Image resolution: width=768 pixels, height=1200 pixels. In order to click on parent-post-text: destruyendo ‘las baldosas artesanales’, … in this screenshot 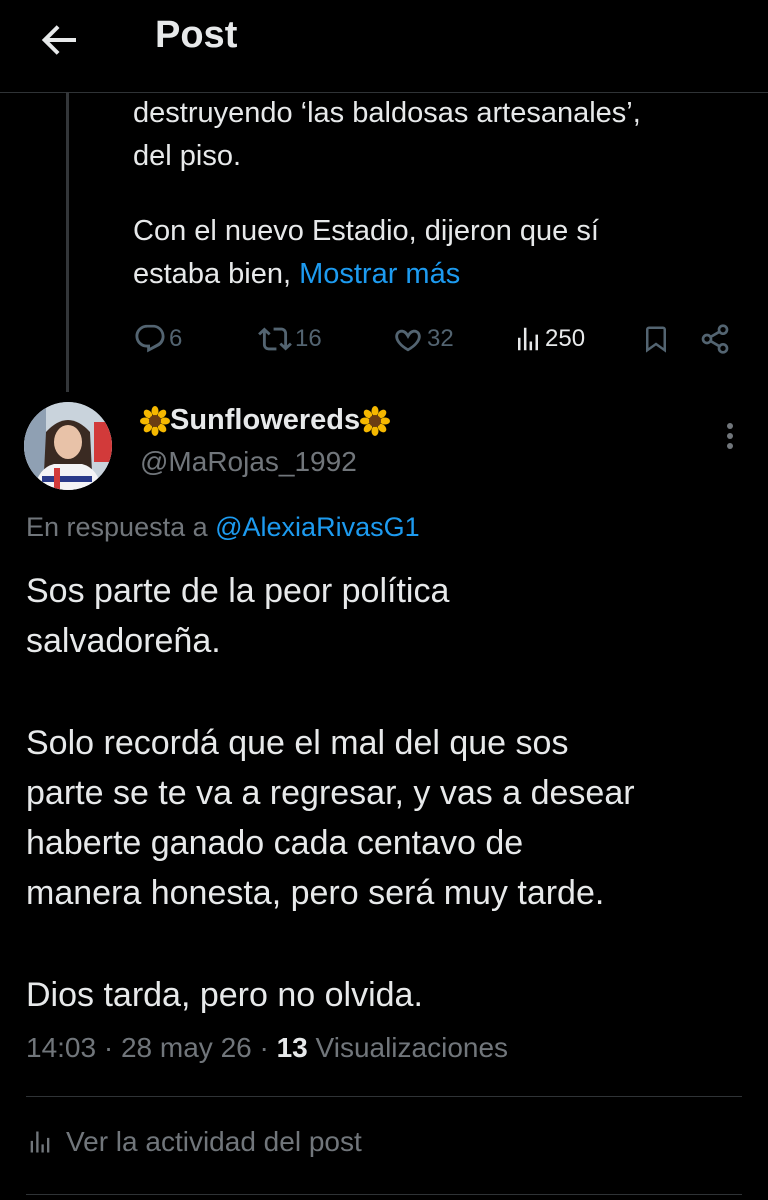, I will do `click(438, 194)`.